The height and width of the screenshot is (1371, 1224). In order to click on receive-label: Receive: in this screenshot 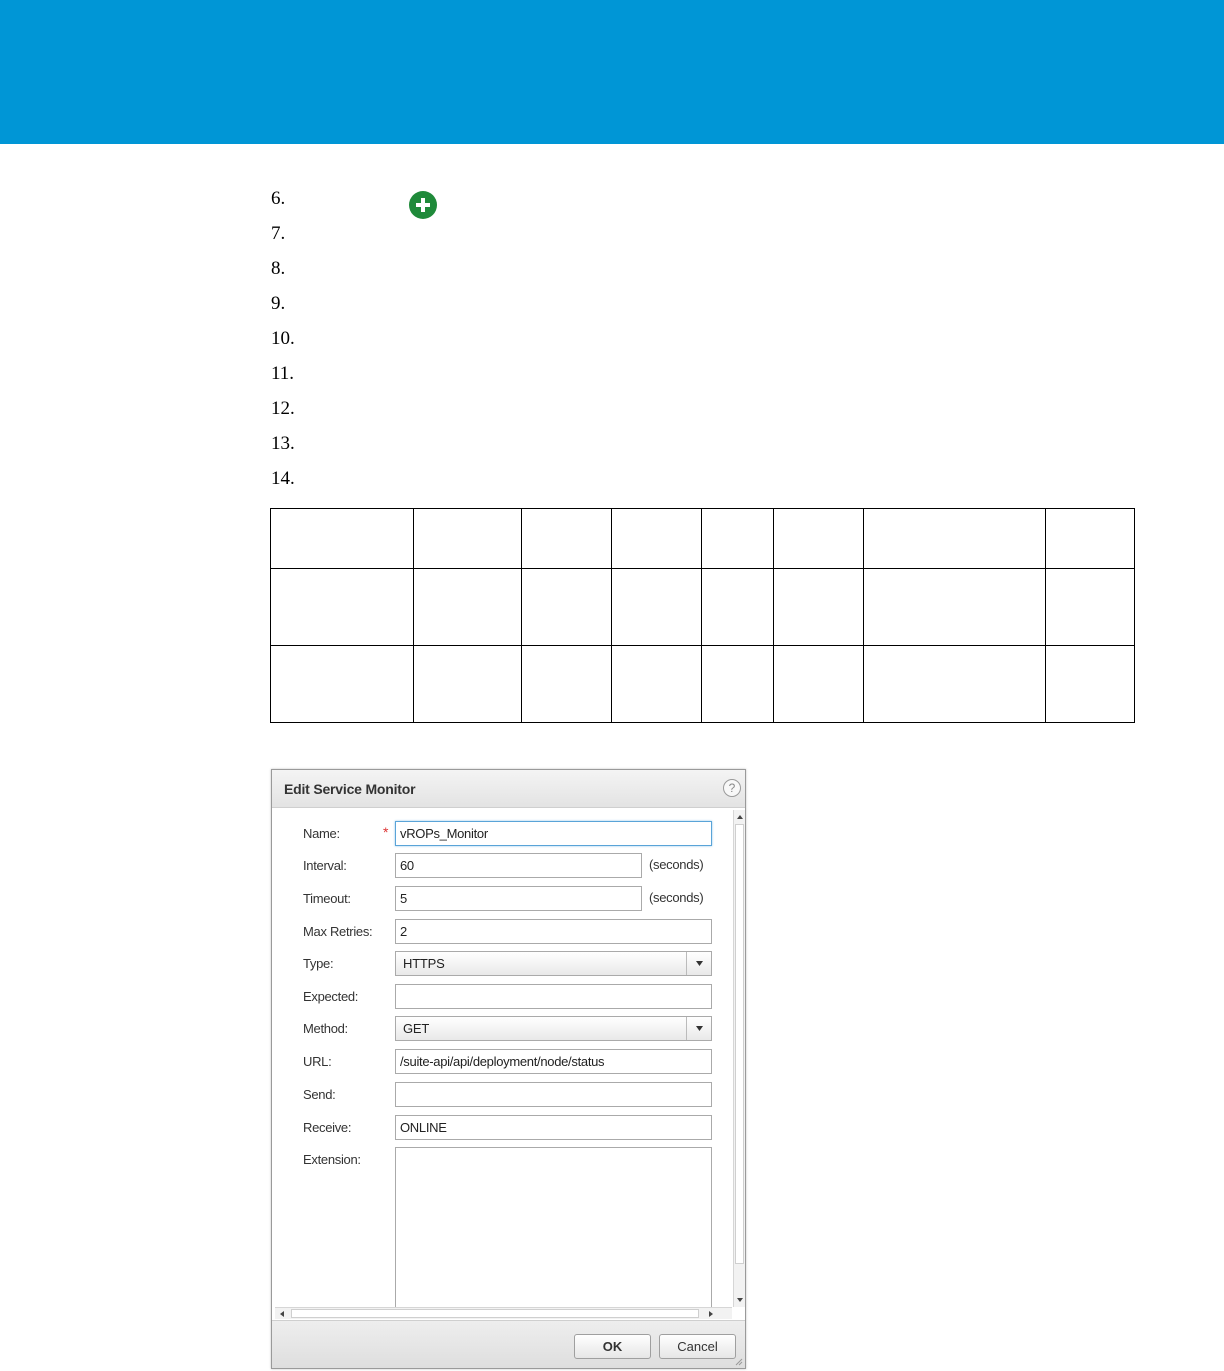, I will do `click(327, 1127)`.